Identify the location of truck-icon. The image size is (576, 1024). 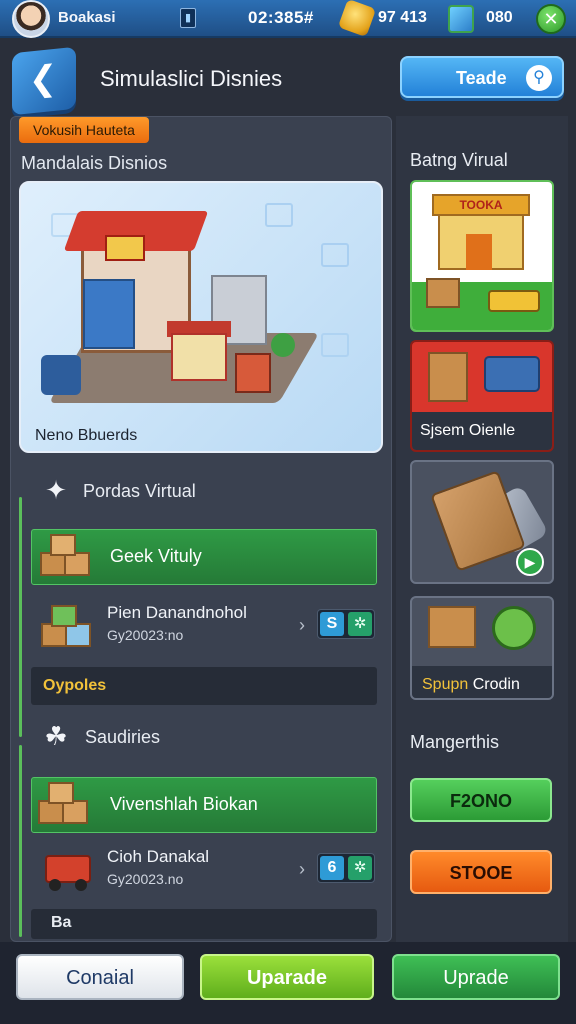
(68, 869).